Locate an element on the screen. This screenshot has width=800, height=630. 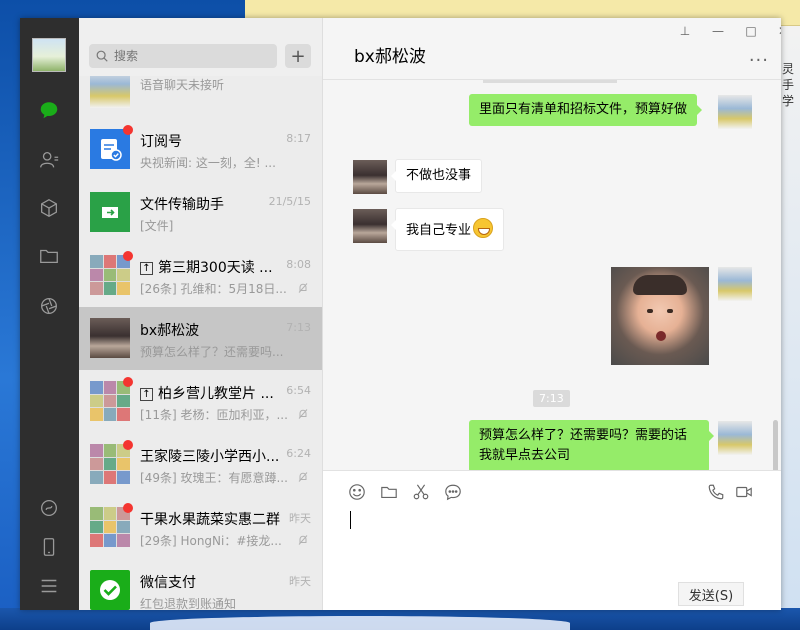
more-options-button: ··· is located at coordinates (759, 60).